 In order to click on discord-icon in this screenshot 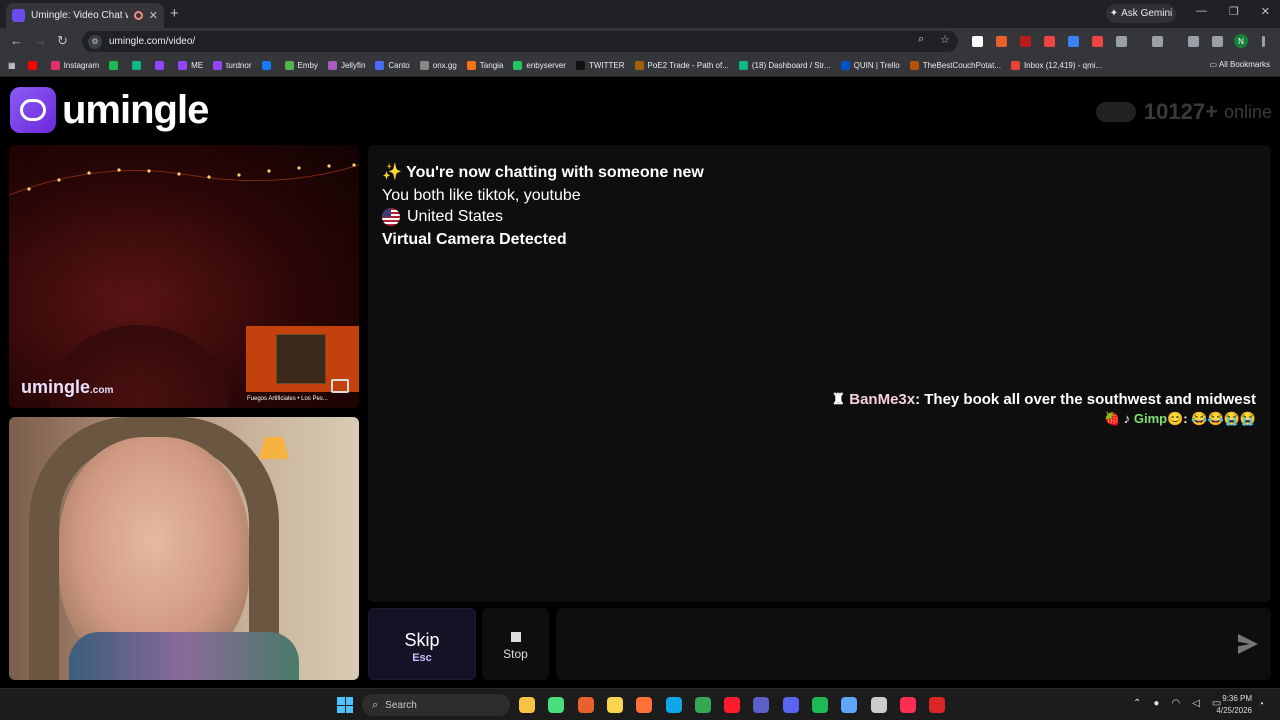, I will do `click(790, 705)`.